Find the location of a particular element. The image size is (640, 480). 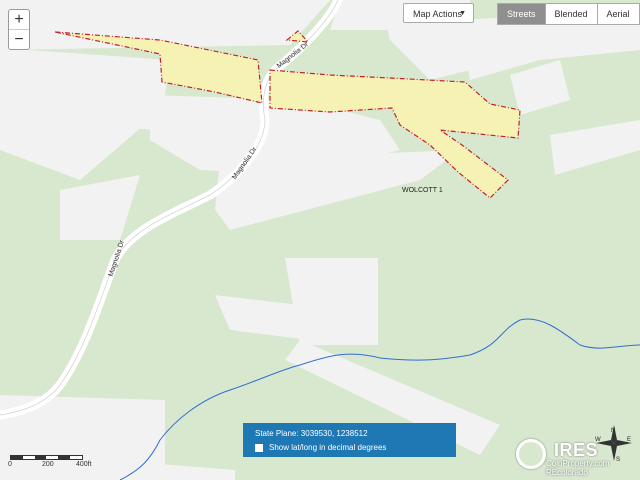

scale-label: 200 is located at coordinates (48, 464).